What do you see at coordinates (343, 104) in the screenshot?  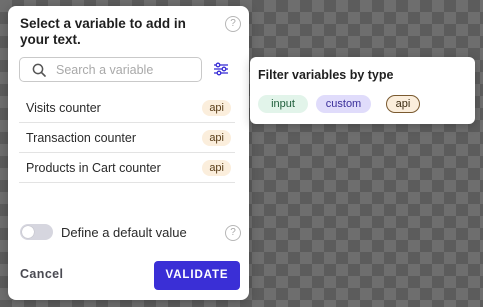 I see `filter-chip-custom: custom` at bounding box center [343, 104].